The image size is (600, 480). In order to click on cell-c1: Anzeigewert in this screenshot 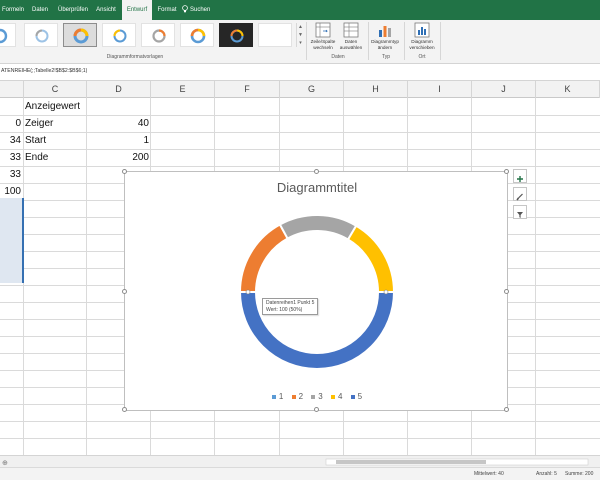, I will do `click(55, 106)`.